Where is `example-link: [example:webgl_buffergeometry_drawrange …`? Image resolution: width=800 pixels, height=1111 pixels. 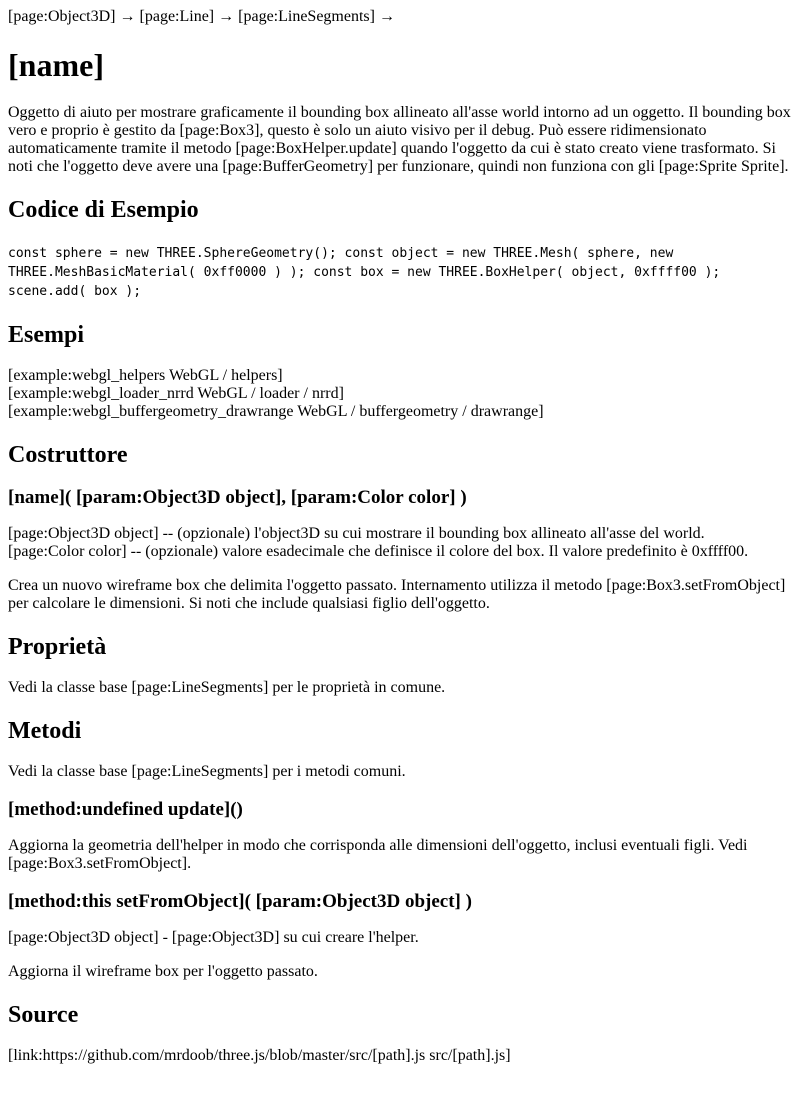 example-link: [example:webgl_buffergeometry_drawrange … is located at coordinates (400, 412).